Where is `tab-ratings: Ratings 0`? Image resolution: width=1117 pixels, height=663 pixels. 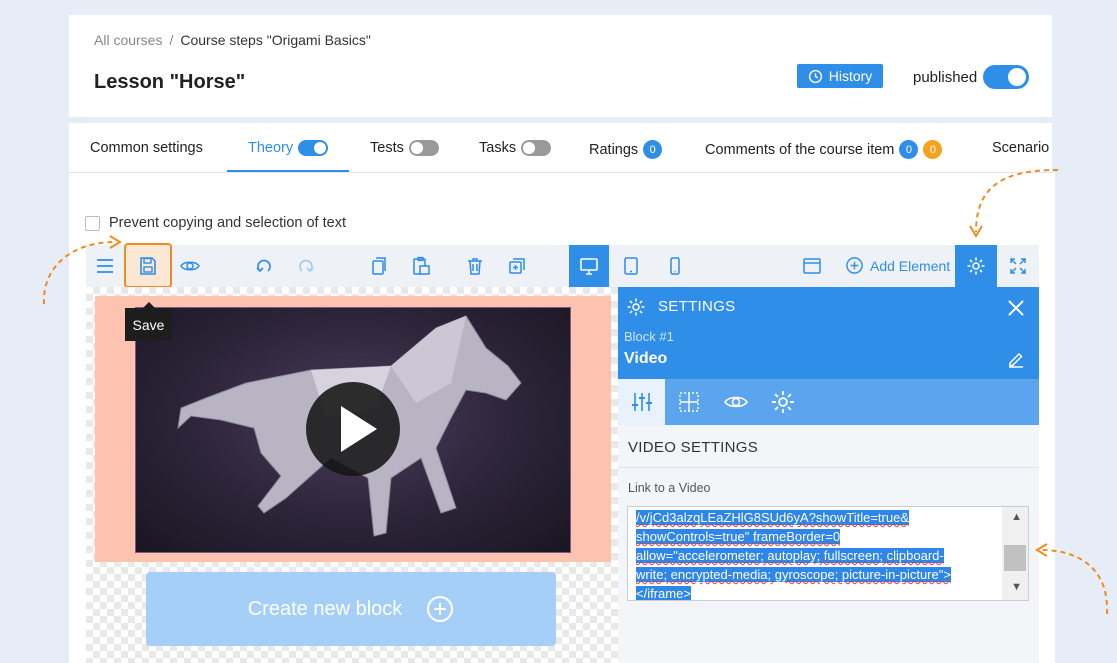 tab-ratings: Ratings 0 is located at coordinates (626, 149).